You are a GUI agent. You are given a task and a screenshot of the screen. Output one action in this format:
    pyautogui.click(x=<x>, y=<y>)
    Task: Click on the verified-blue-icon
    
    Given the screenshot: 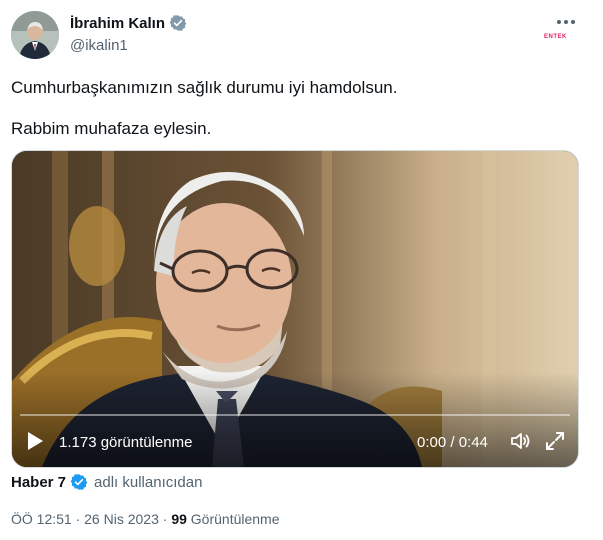 What is the action you would take?
    pyautogui.click(x=79, y=482)
    